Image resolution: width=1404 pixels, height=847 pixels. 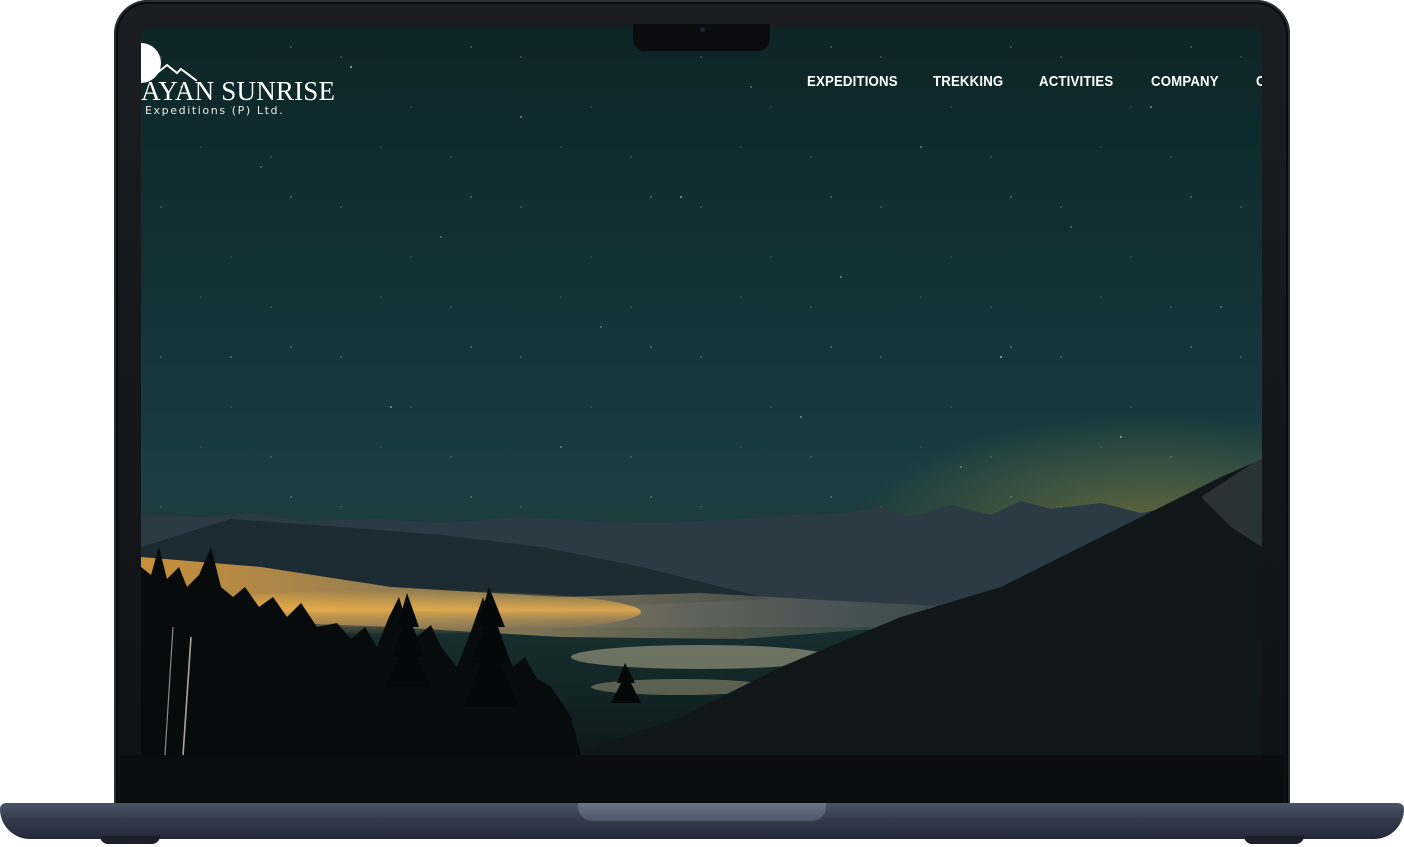 What do you see at coordinates (702, 779) in the screenshot?
I see `screen-bottom-bezel` at bounding box center [702, 779].